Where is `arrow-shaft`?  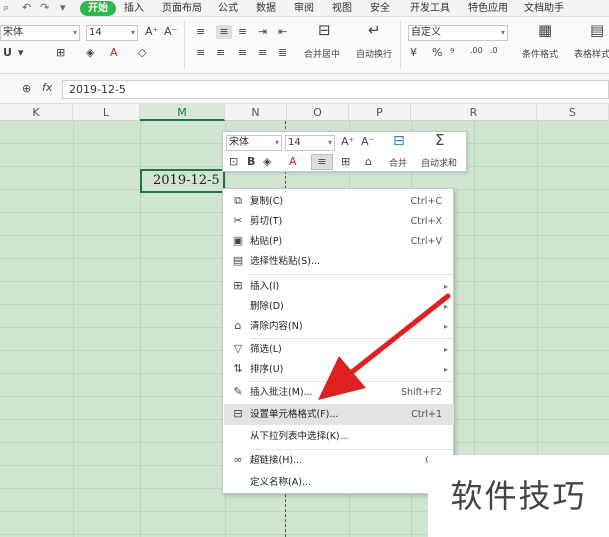
arrow-shaft is located at coordinates (400, 334).